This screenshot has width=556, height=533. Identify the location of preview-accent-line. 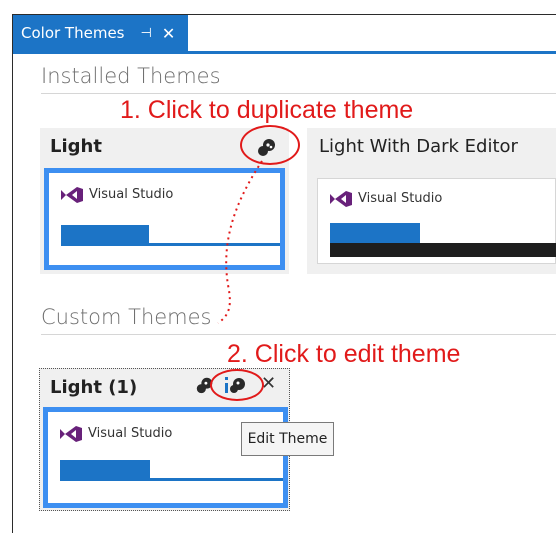
(171, 479).